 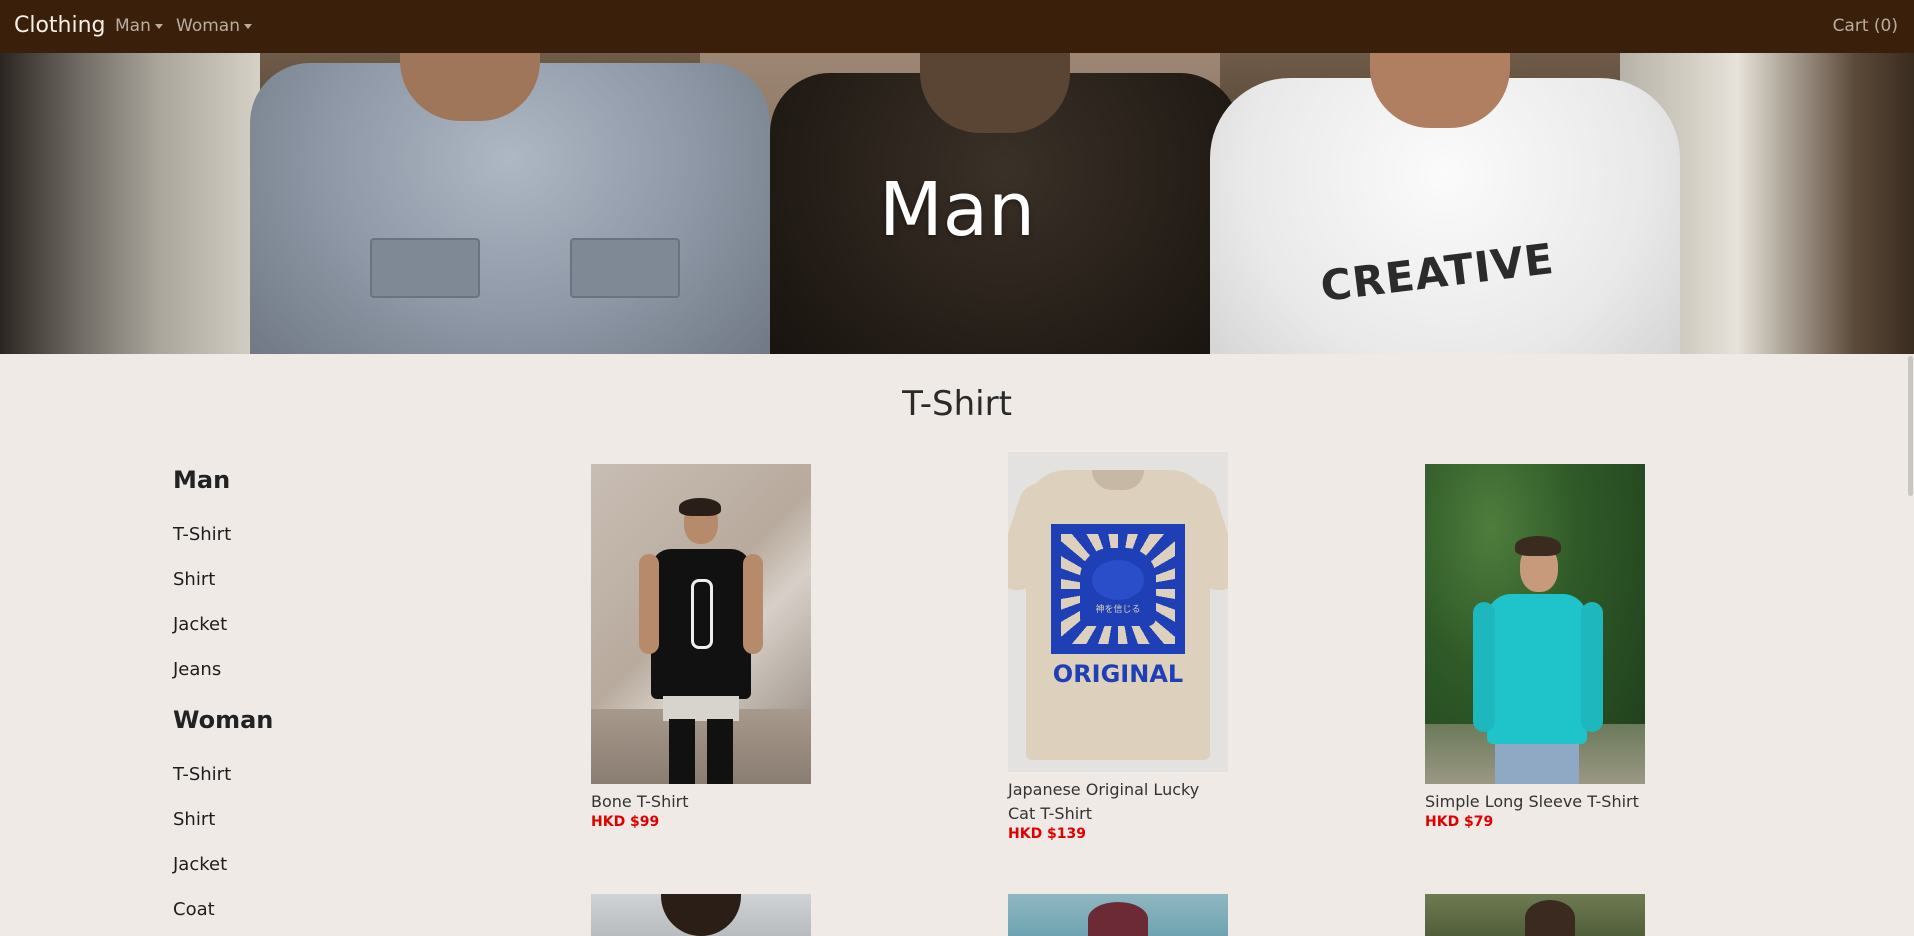 I want to click on nav-menu-man: Man, so click(x=139, y=26).